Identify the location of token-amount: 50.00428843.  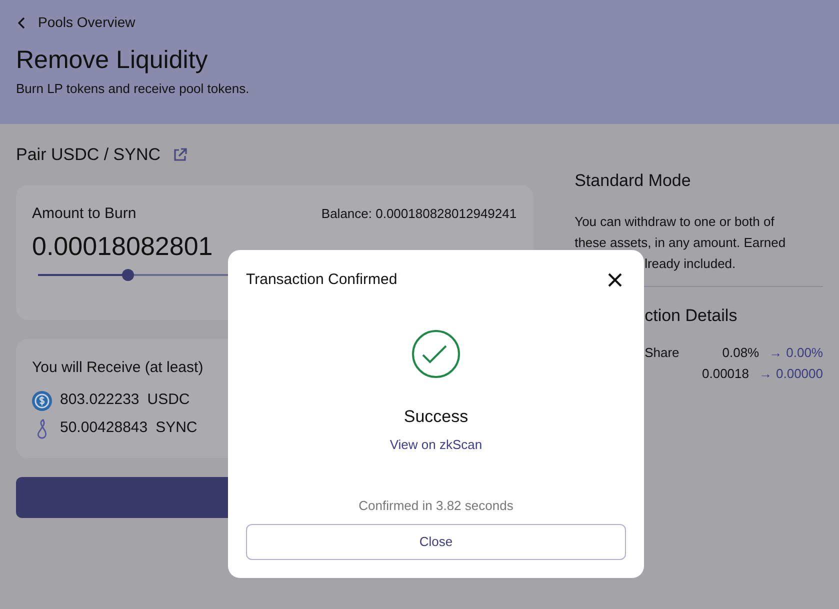
(104, 428).